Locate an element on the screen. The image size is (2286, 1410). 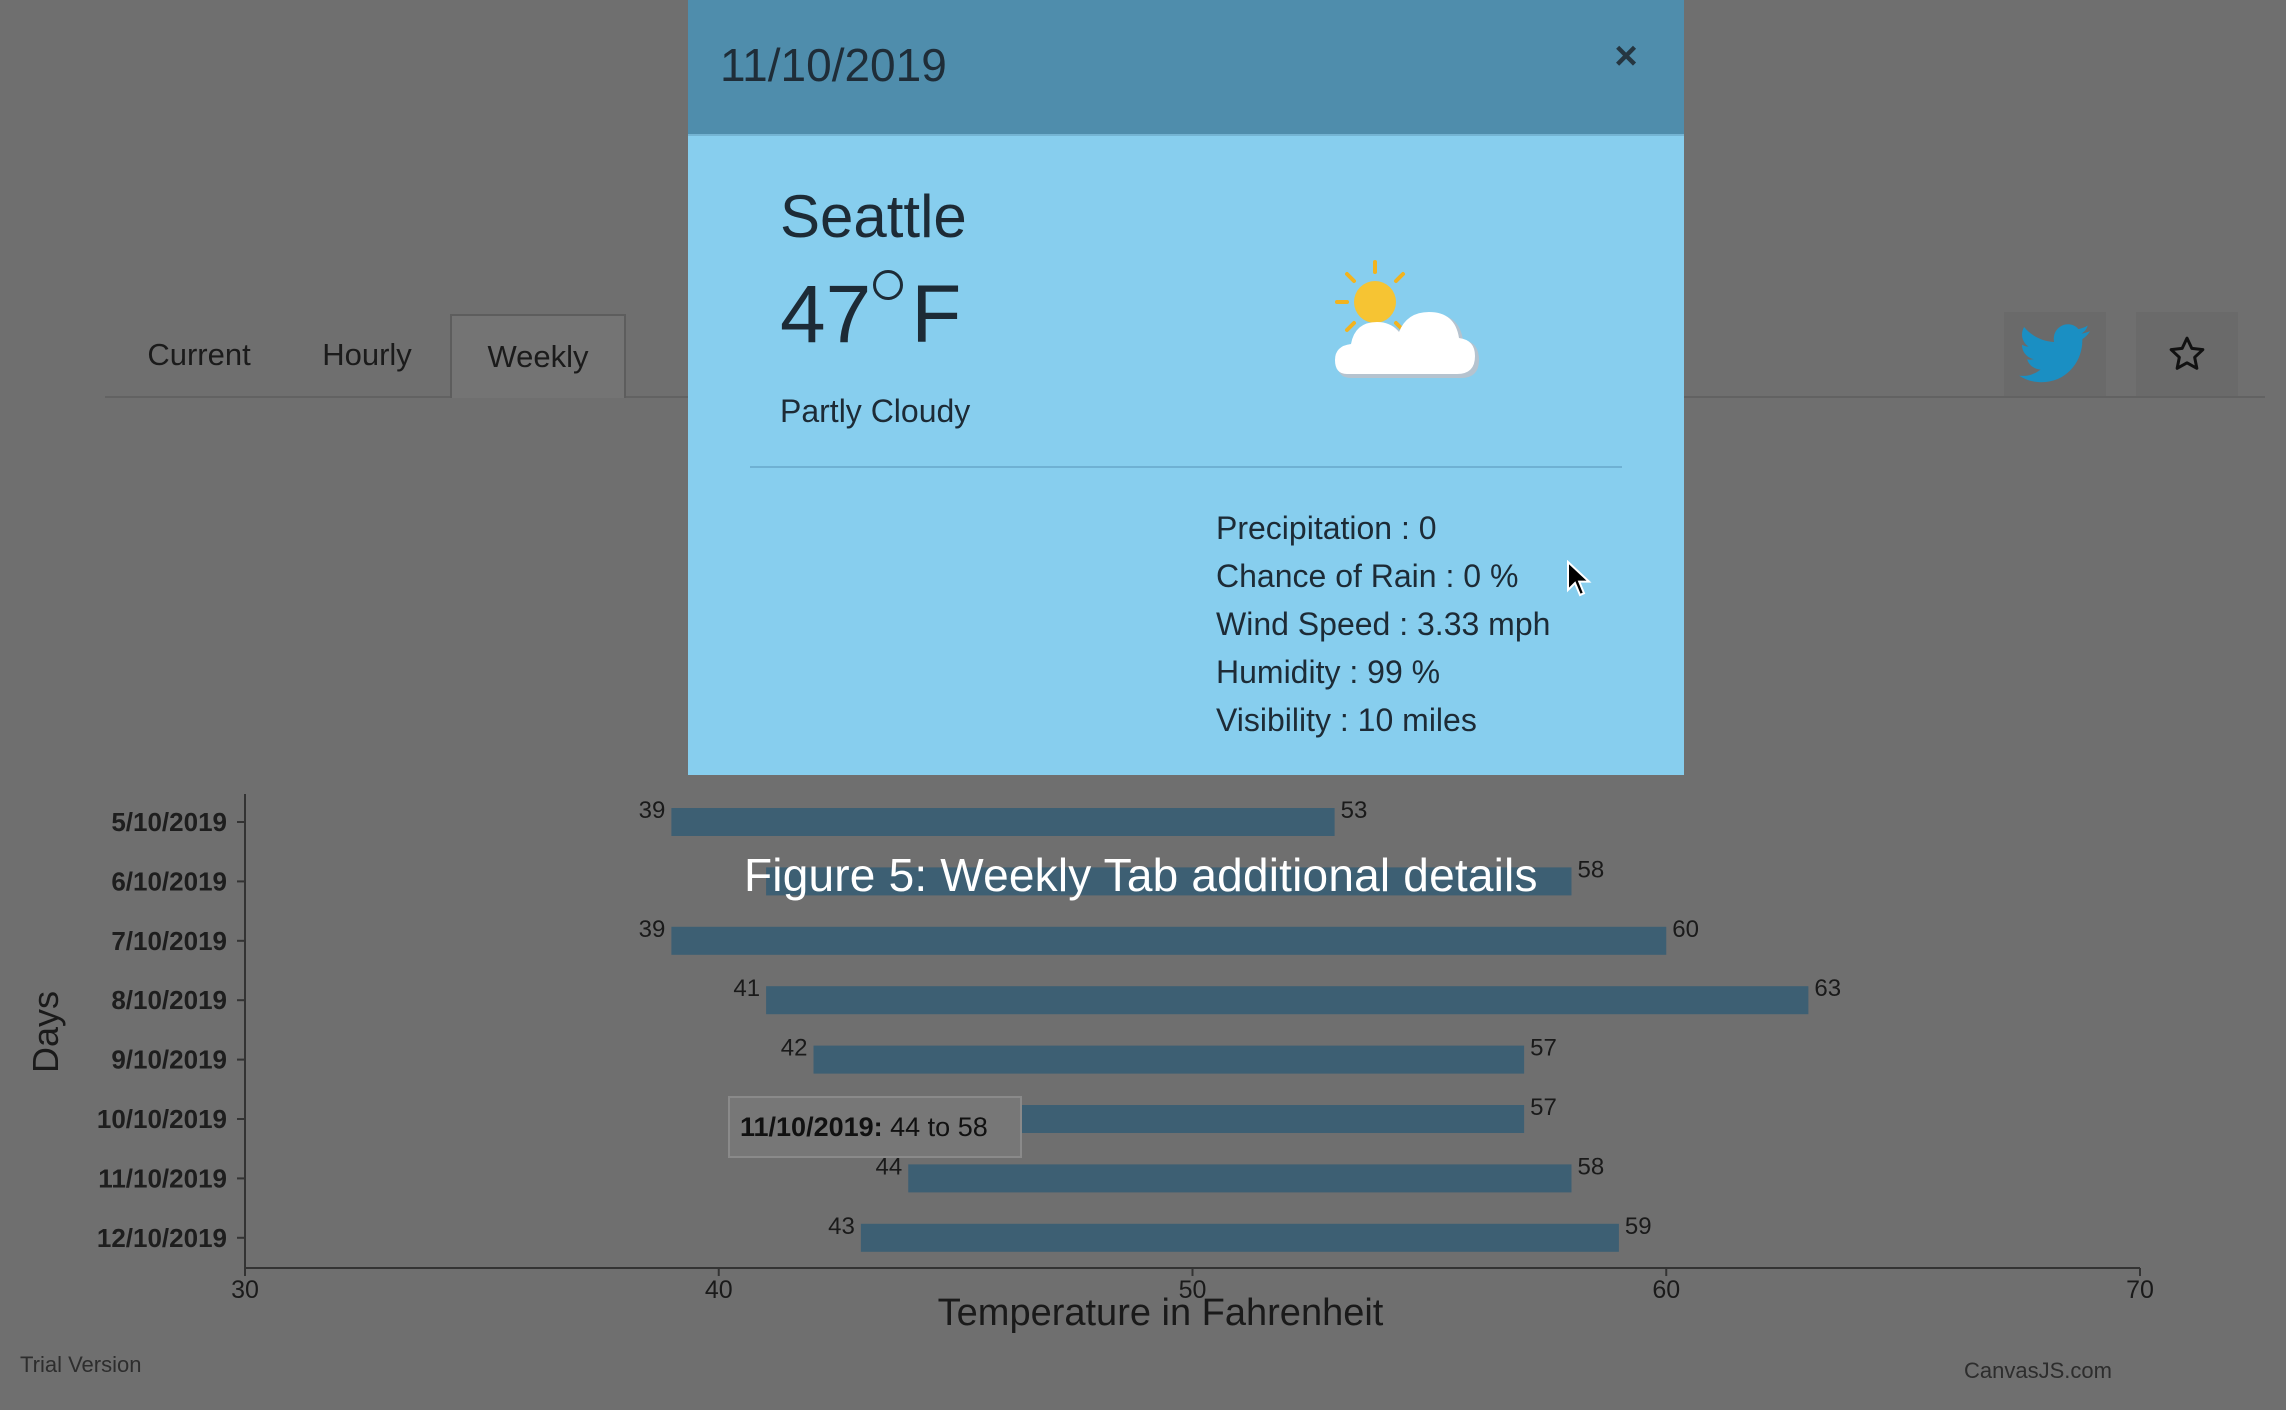
tab-current: Current is located at coordinates (199, 355).